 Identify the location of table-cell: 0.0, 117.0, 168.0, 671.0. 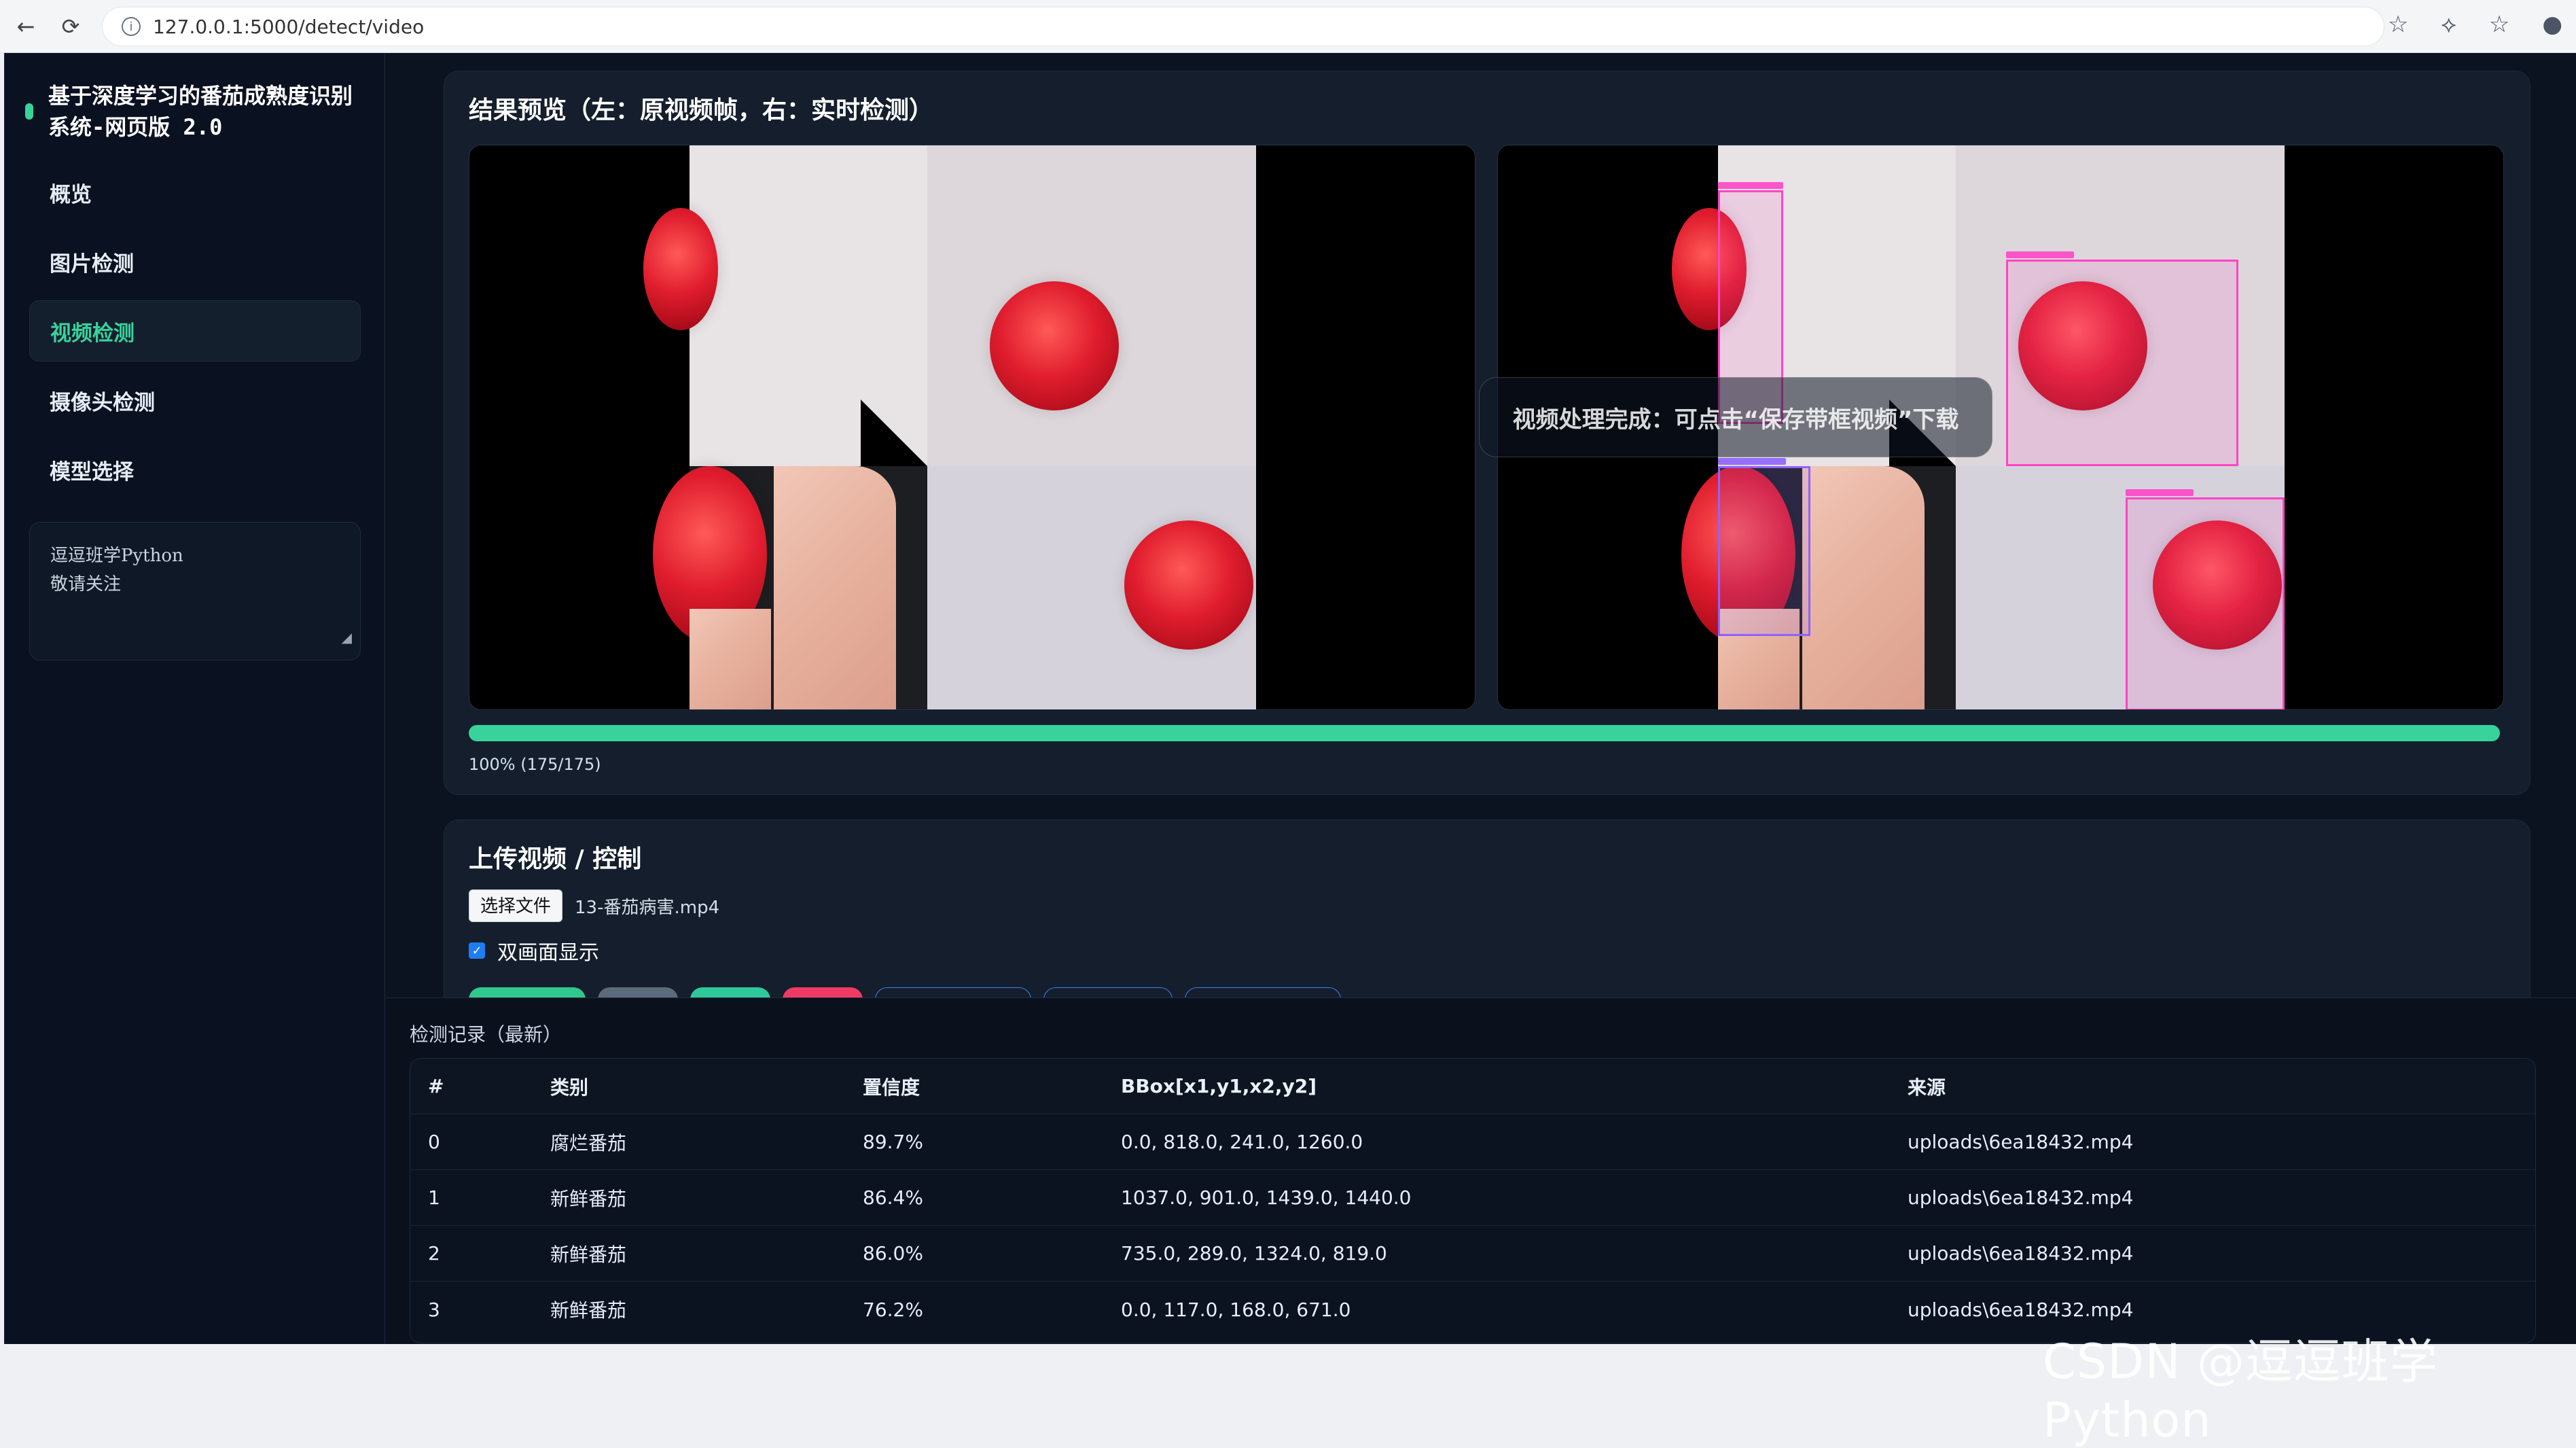
(1236, 1309).